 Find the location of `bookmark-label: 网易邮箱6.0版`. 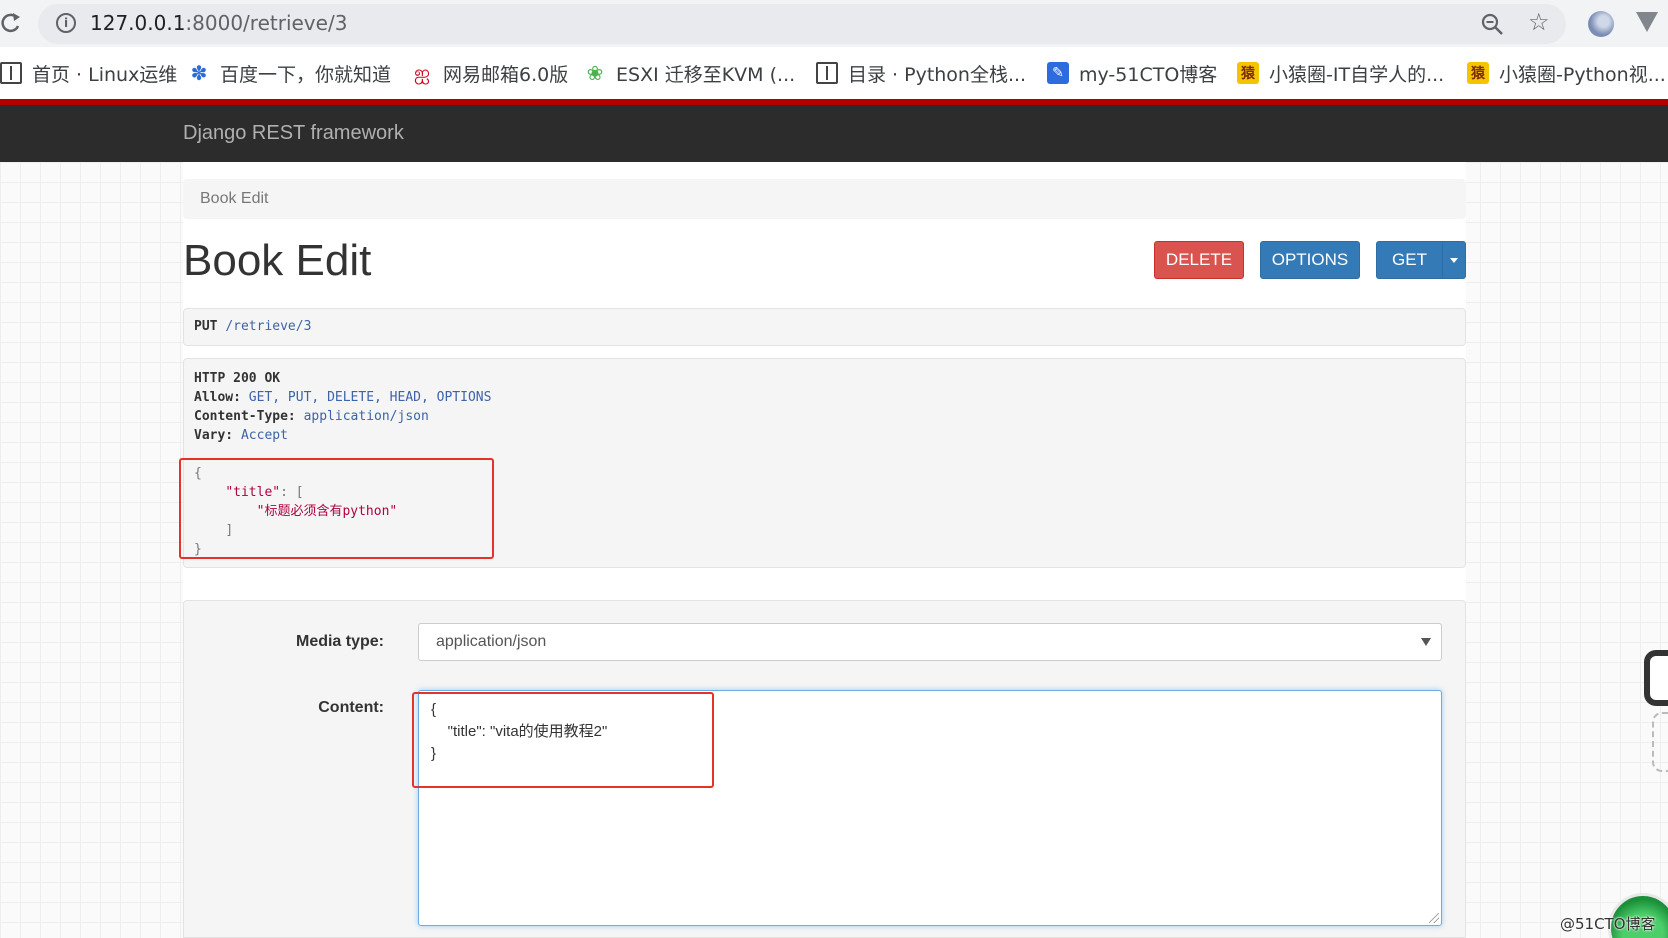

bookmark-label: 网易邮箱6.0版 is located at coordinates (506, 74).